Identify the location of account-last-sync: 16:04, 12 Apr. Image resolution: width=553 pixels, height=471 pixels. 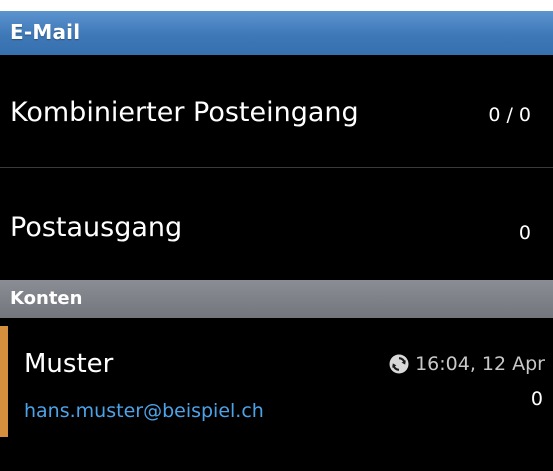
(480, 364).